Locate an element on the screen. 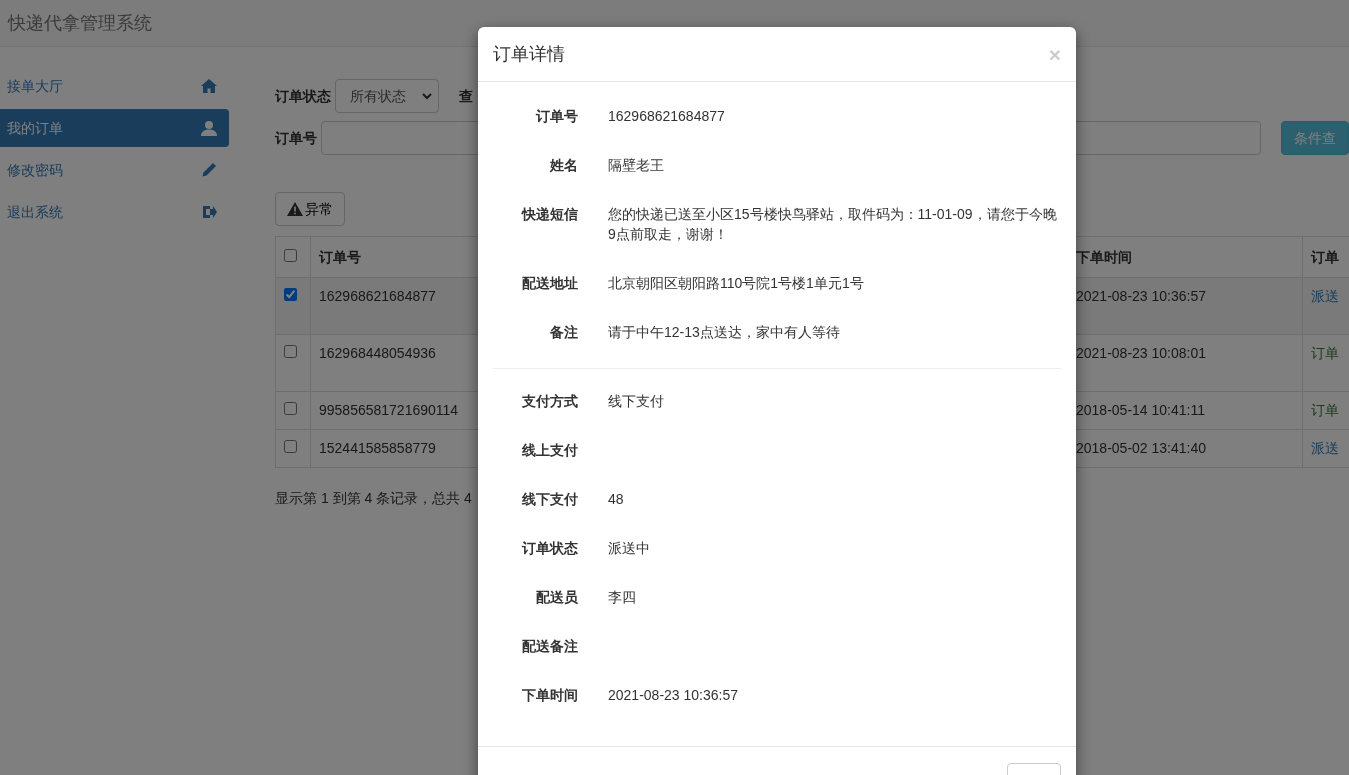 This screenshot has height=775, width=1349. field-label: 线上支付 is located at coordinates (549, 450).